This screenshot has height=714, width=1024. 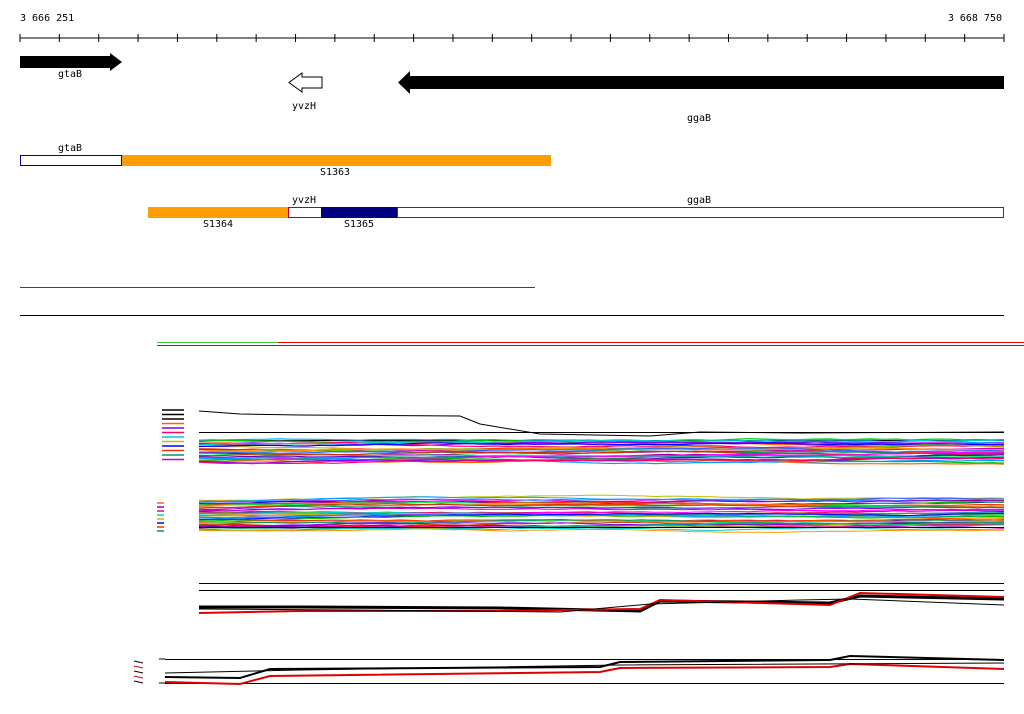 I want to click on segment-label-S1365: S1365, so click(x=359, y=224).